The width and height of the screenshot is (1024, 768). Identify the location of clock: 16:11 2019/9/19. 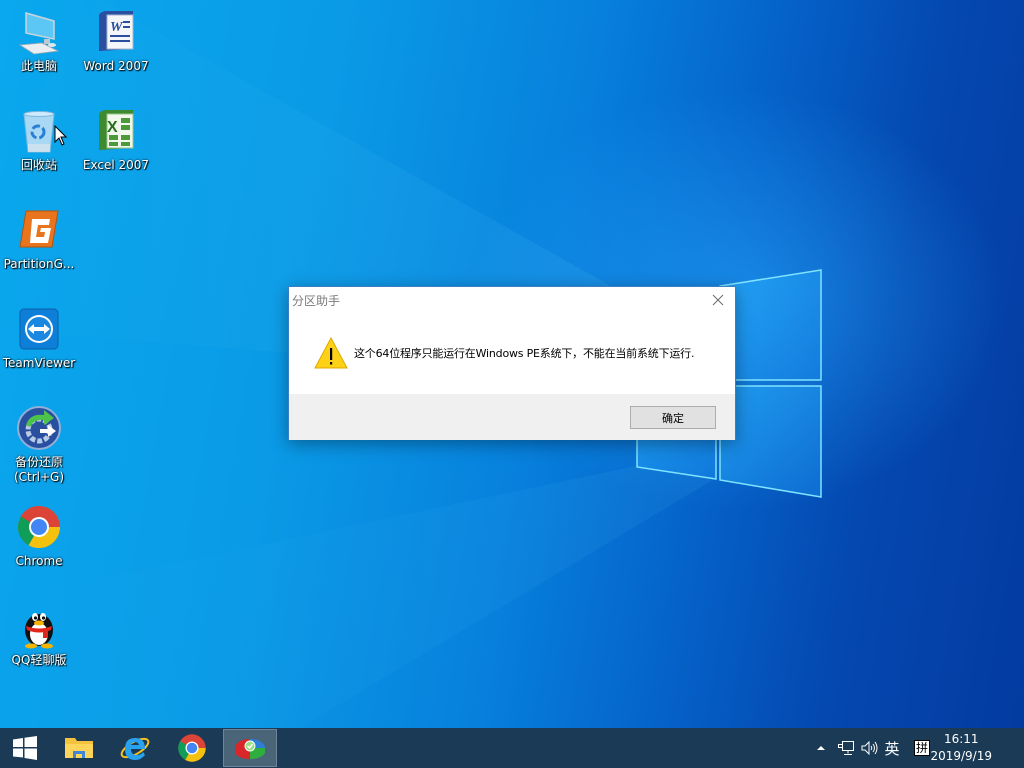
(961, 748).